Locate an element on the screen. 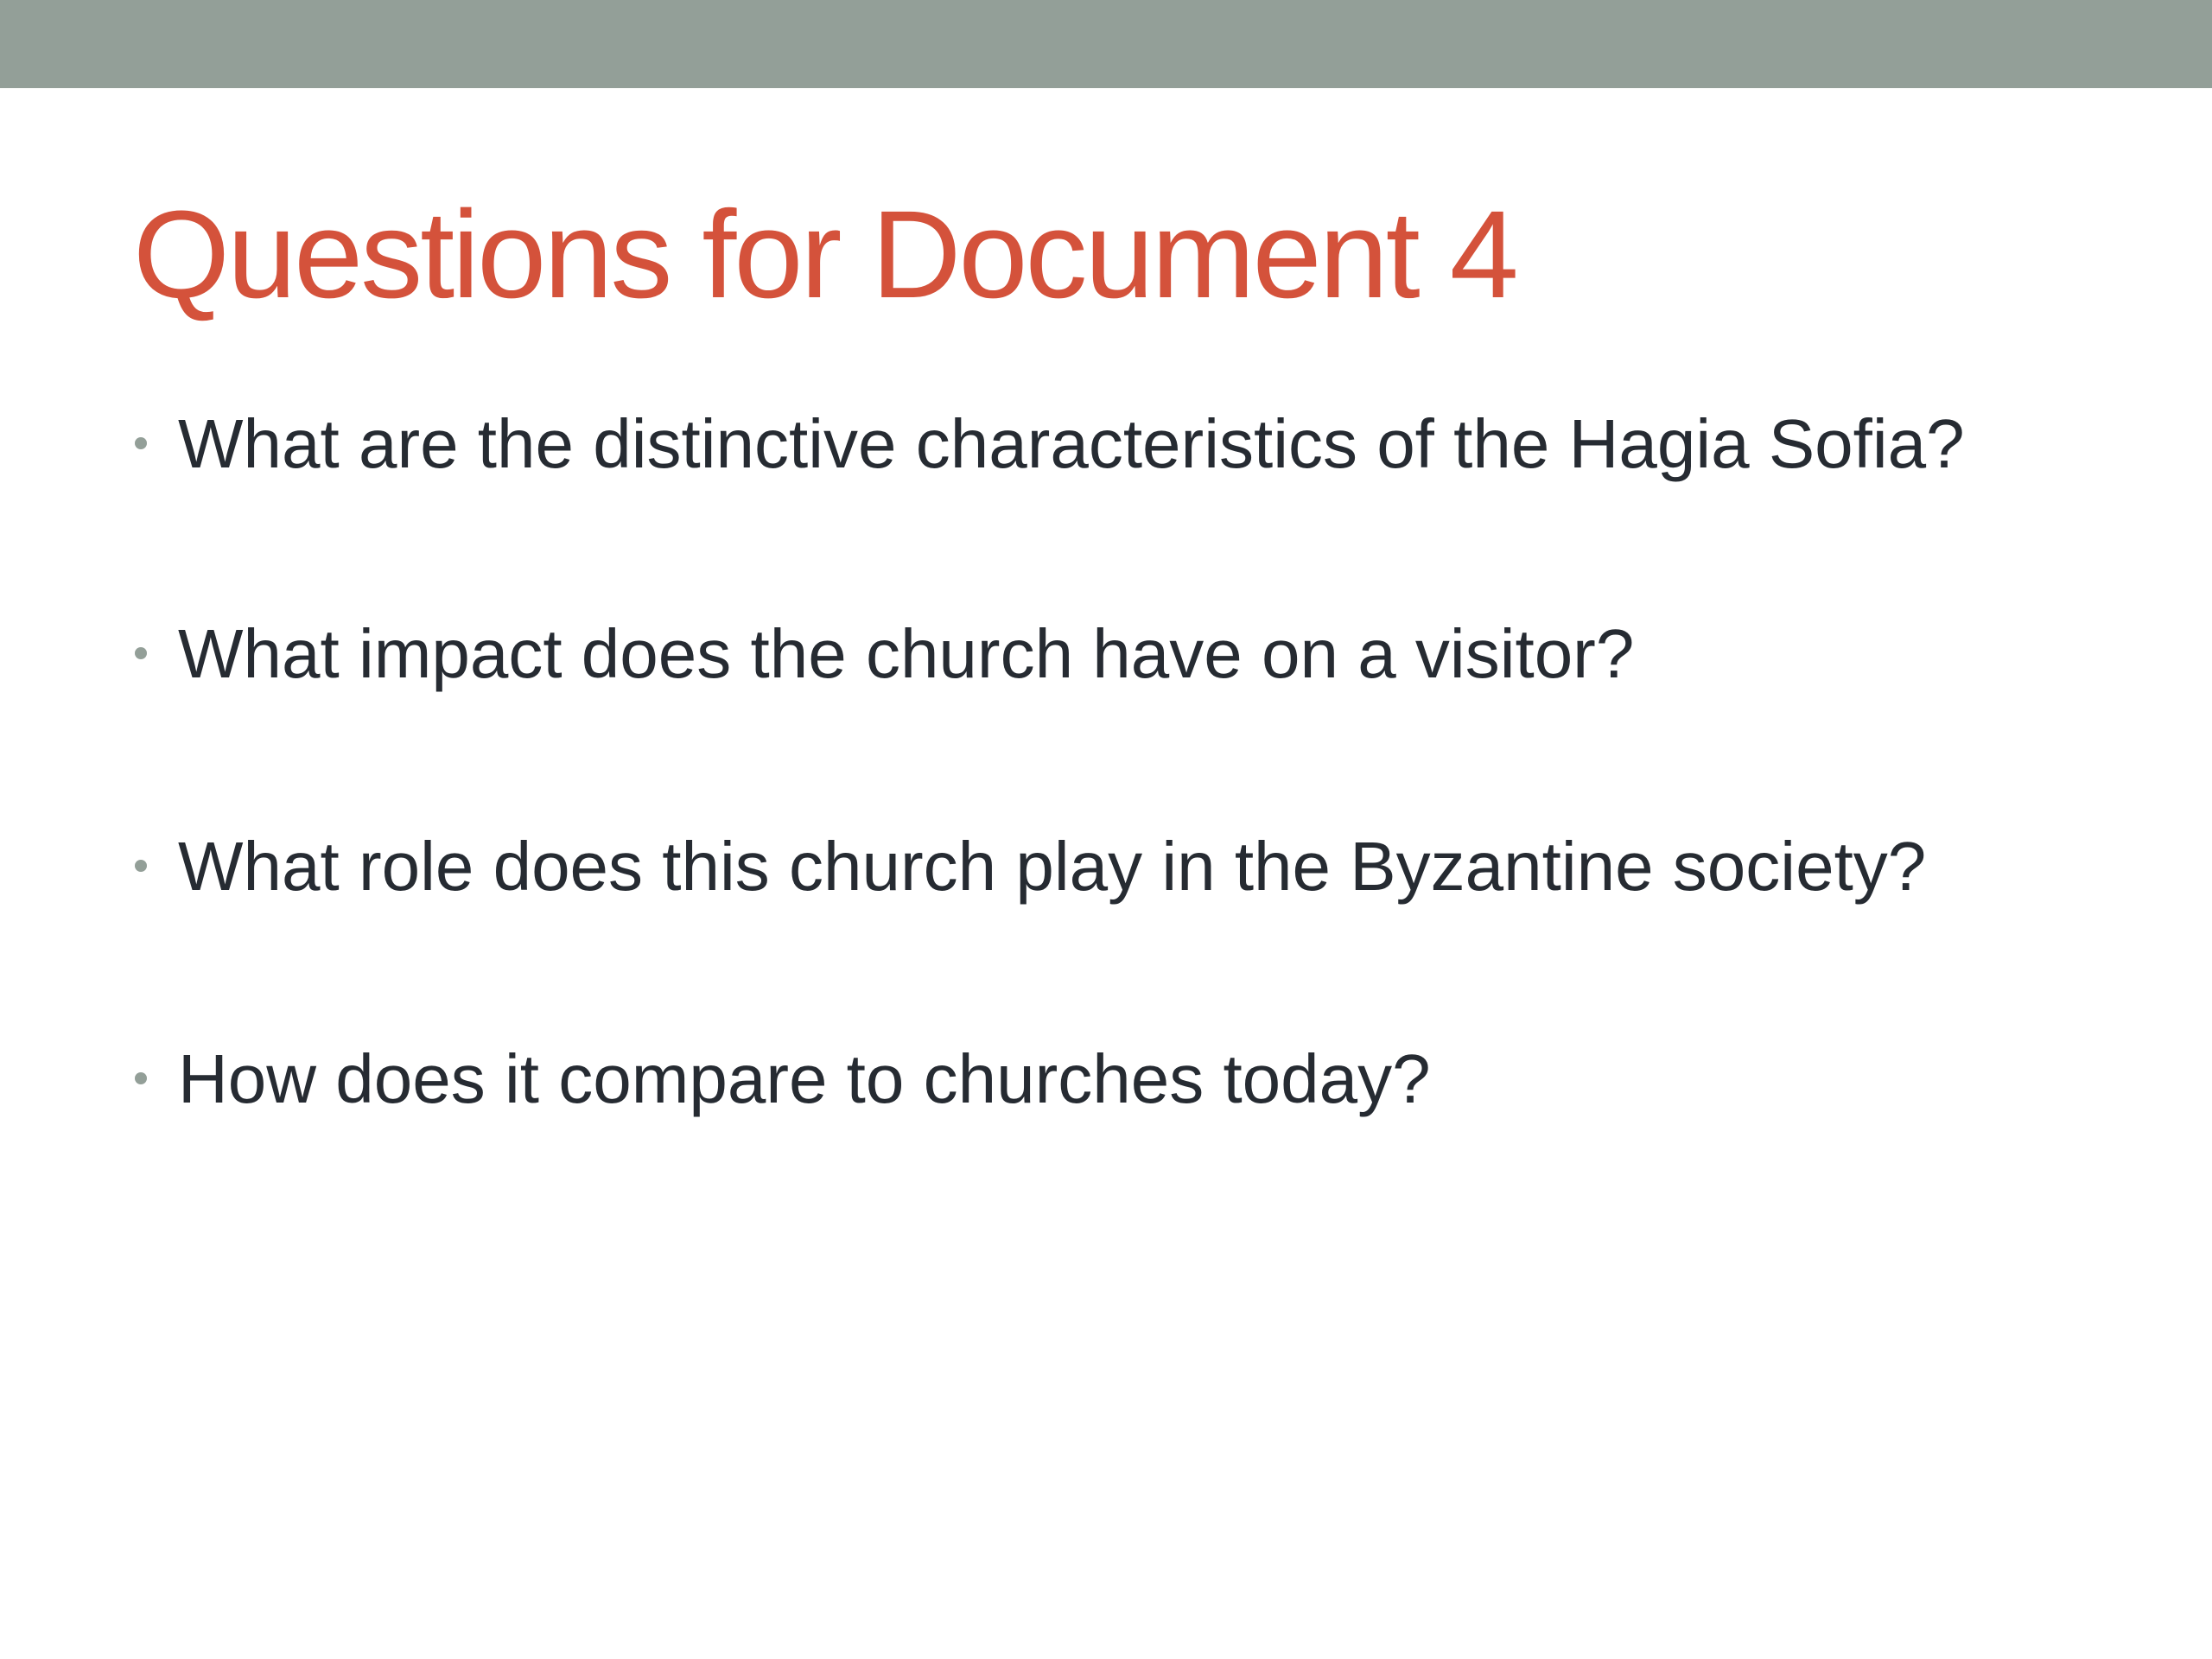 The image size is (2212, 1659). bullet-text: How does it compare to churches today? is located at coordinates (804, 1078).